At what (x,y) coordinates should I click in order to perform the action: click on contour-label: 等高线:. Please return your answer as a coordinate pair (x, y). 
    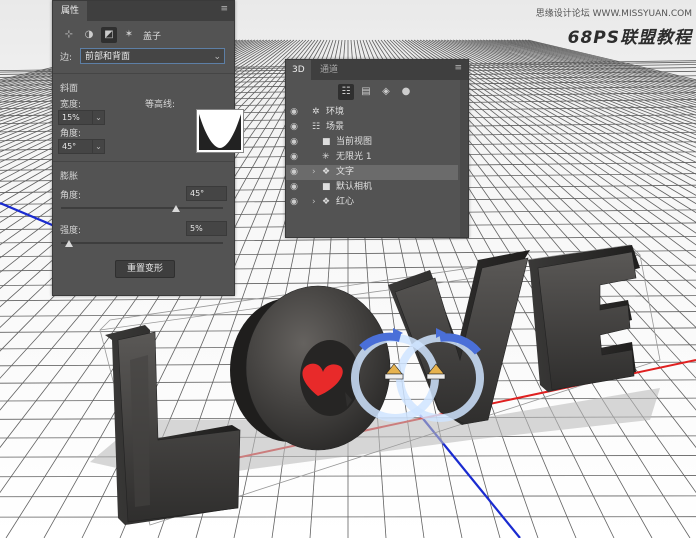
    Looking at the image, I should click on (160, 105).